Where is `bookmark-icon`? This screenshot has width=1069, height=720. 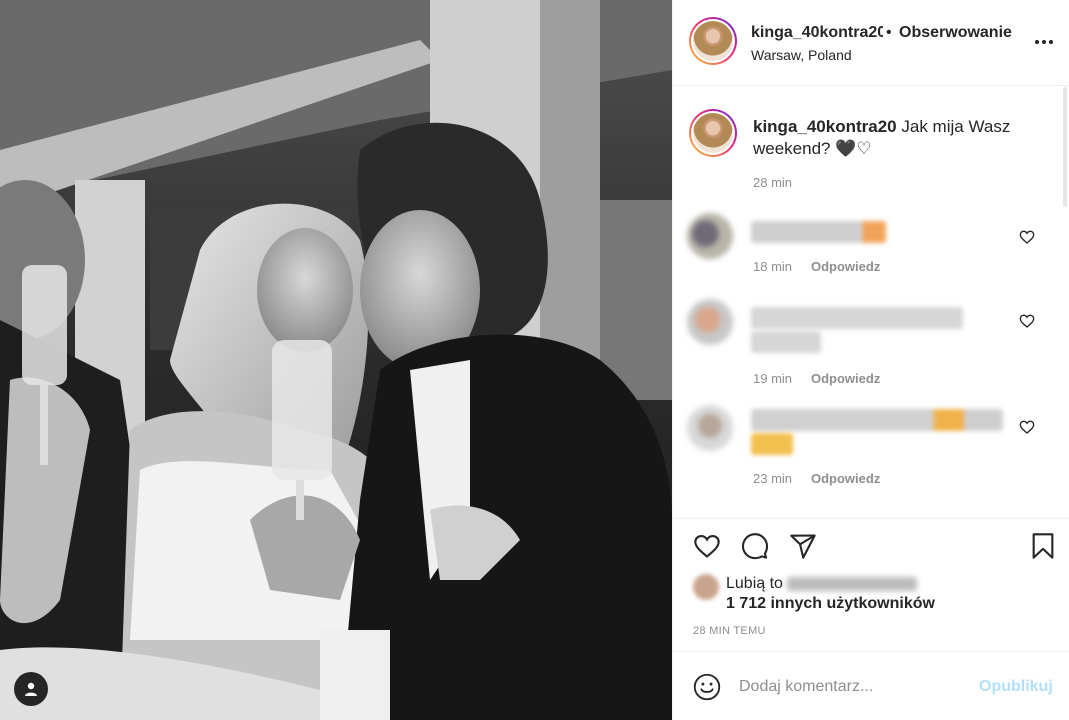 bookmark-icon is located at coordinates (1043, 546).